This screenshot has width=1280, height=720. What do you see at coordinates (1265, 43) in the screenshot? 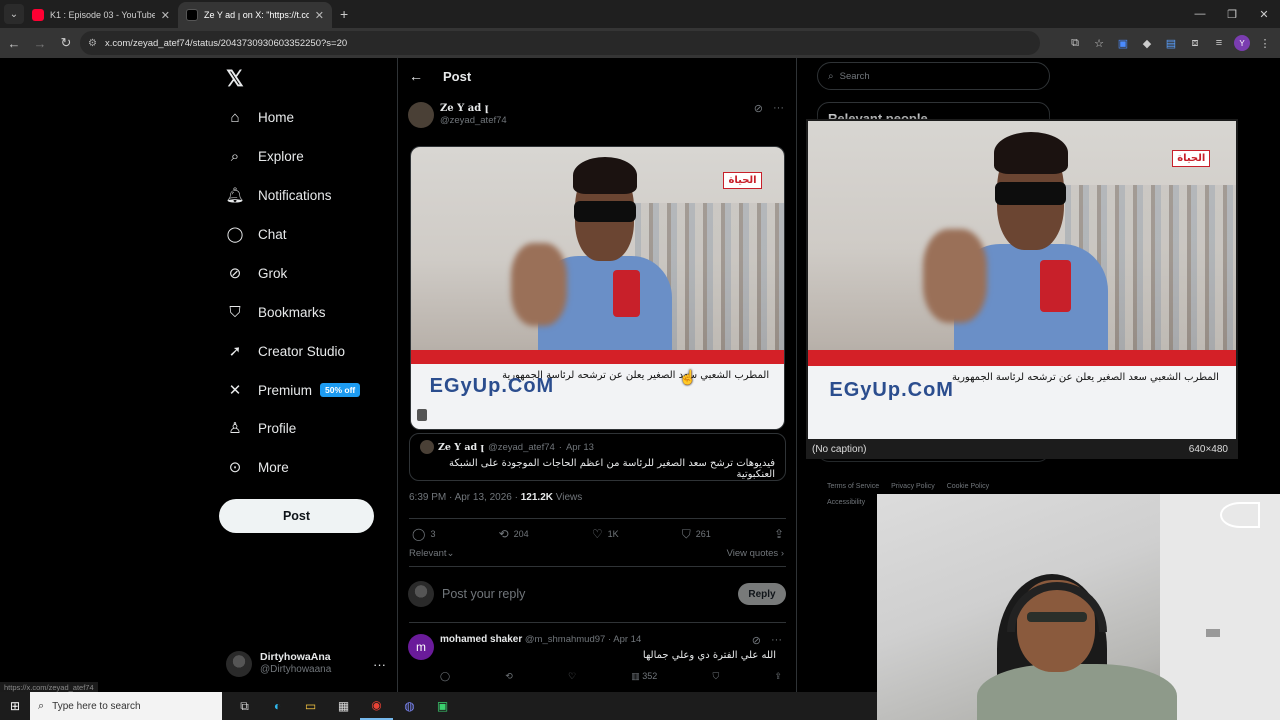
I see `menu-dots-icon: ⋮` at bounding box center [1265, 43].